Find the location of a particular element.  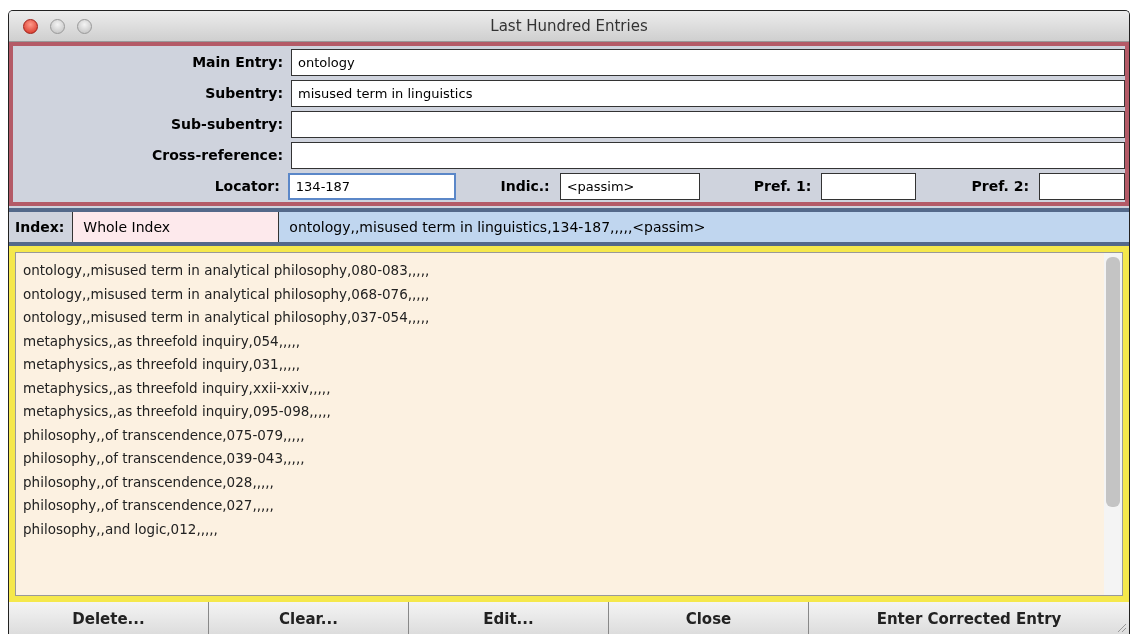

field-label: Pref. 1: is located at coordinates (782, 186).